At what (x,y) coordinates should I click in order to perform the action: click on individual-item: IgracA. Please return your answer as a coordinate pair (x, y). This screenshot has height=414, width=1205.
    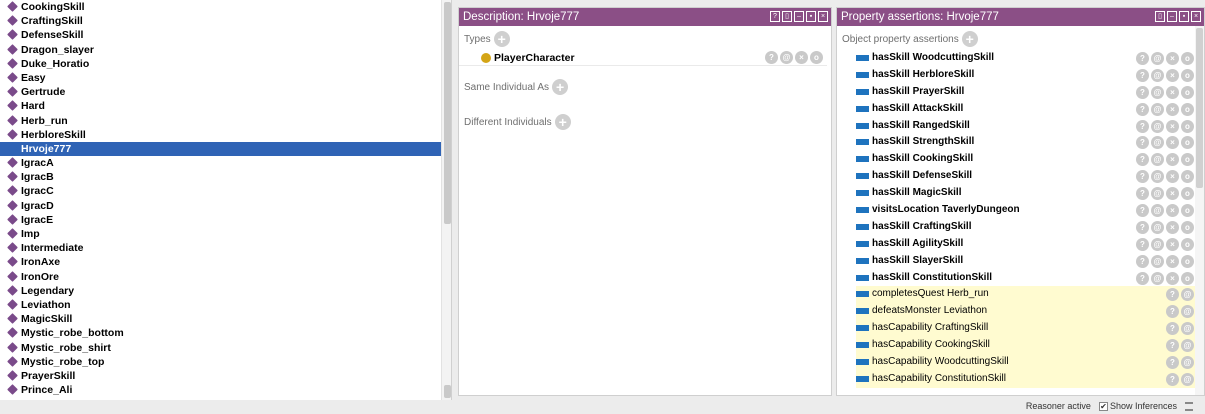
    Looking at the image, I should click on (220, 163).